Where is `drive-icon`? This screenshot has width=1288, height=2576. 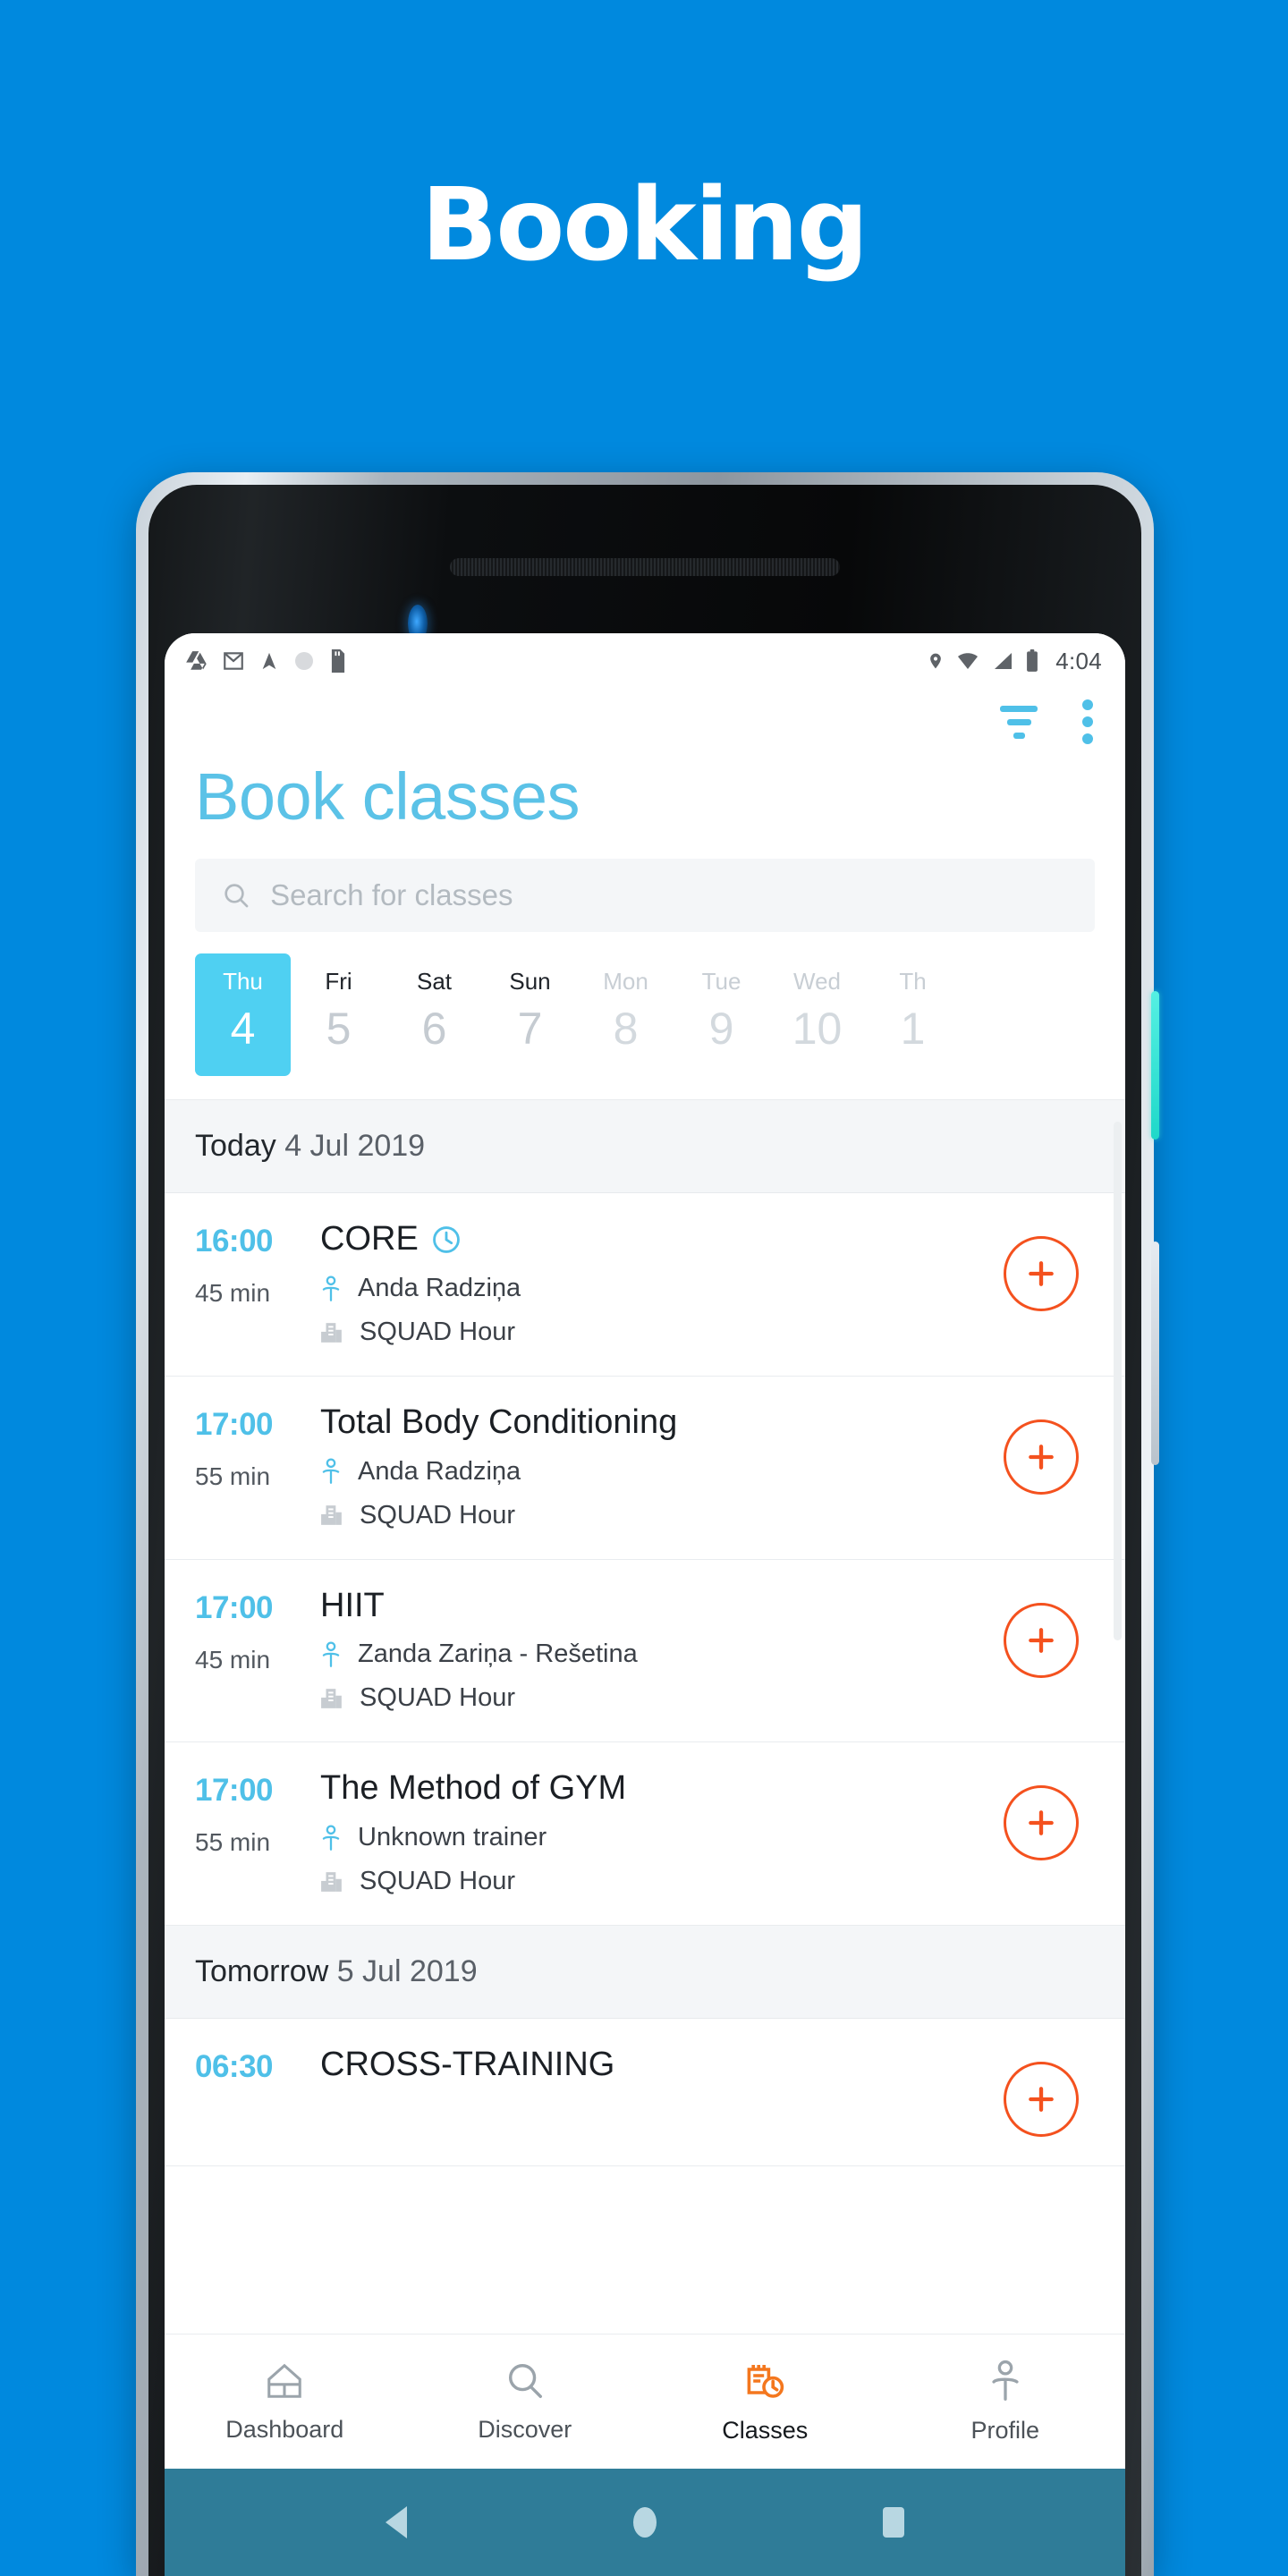 drive-icon is located at coordinates (196, 660).